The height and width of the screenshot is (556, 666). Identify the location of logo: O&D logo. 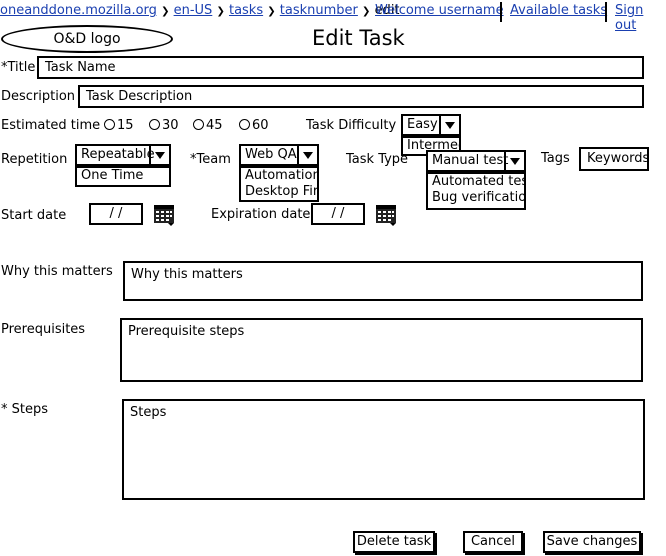
(87, 39).